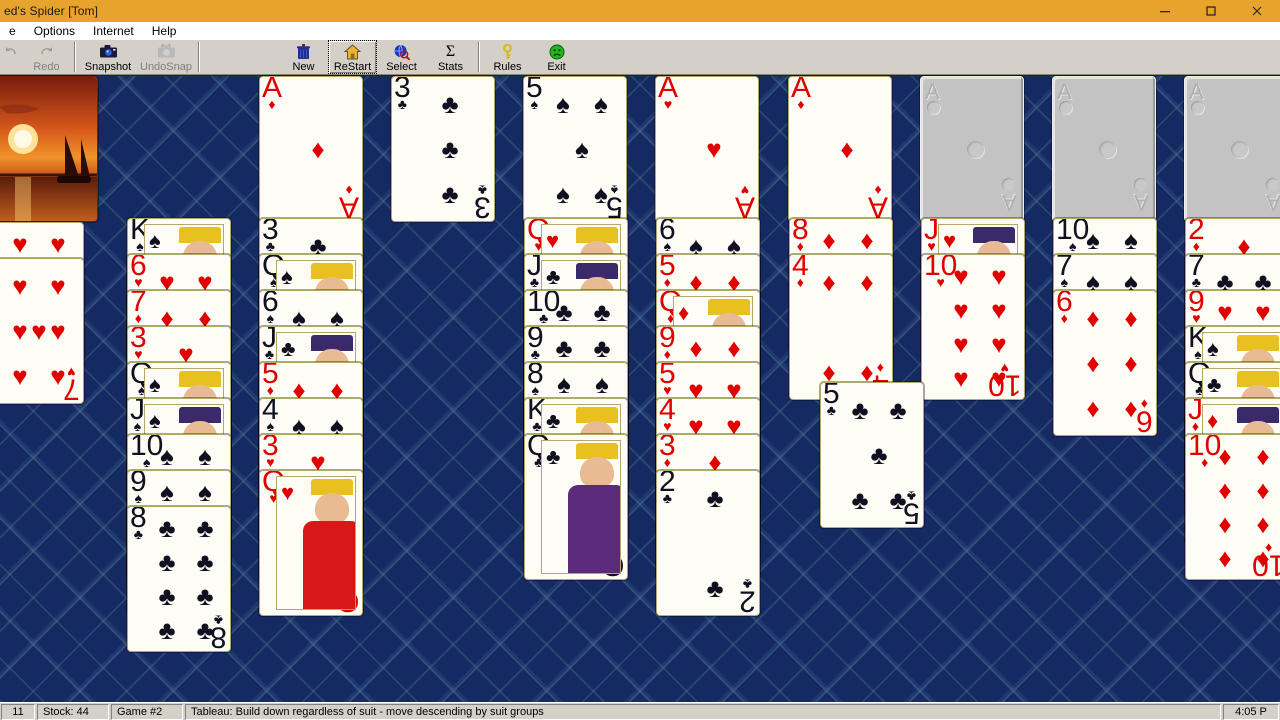  What do you see at coordinates (841, 327) in the screenshot?
I see `tableau-card-6-2-4-diamond: 4♦4♦♦♦♦♦` at bounding box center [841, 327].